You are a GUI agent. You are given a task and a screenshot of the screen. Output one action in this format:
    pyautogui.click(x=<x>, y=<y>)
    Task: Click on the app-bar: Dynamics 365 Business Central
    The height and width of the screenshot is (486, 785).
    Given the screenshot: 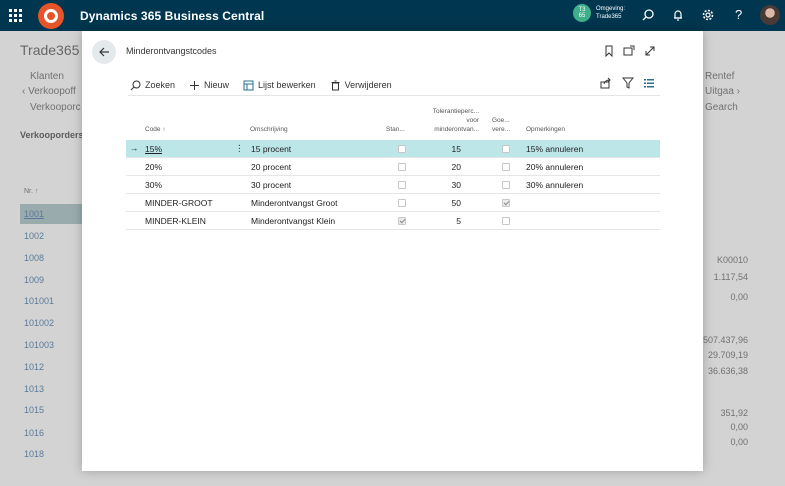 What is the action you would take?
    pyautogui.click(x=392, y=15)
    